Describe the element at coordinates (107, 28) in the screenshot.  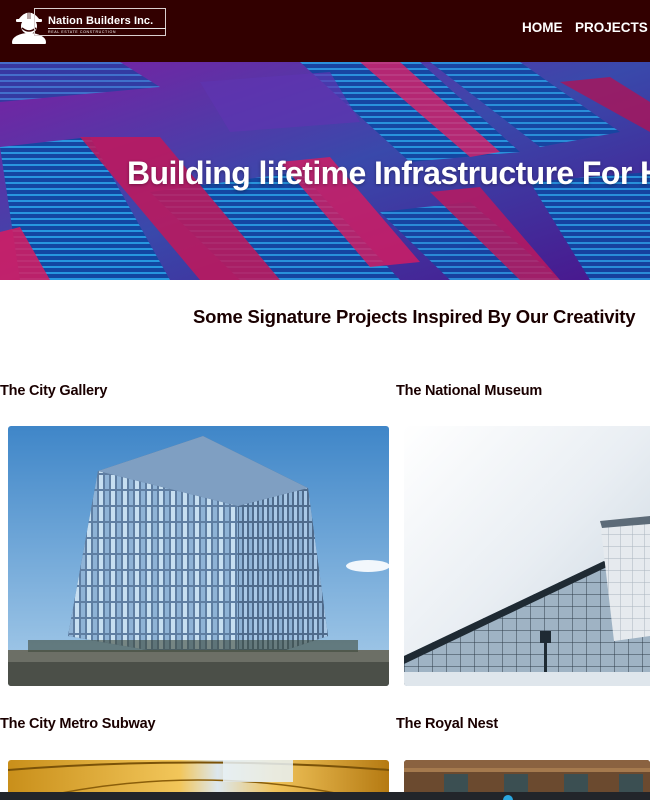
I see `logo-divider` at that location.